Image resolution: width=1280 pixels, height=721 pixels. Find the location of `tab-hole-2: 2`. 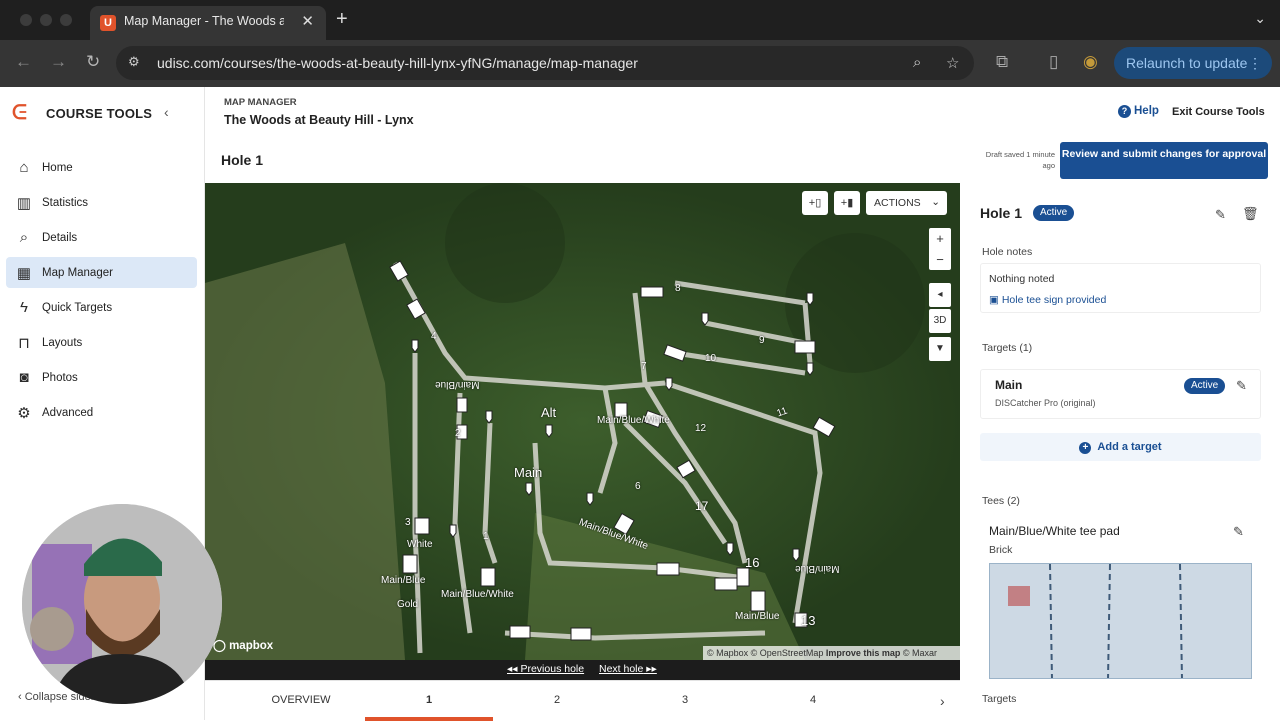

tab-hole-2: 2 is located at coordinates (557, 701).